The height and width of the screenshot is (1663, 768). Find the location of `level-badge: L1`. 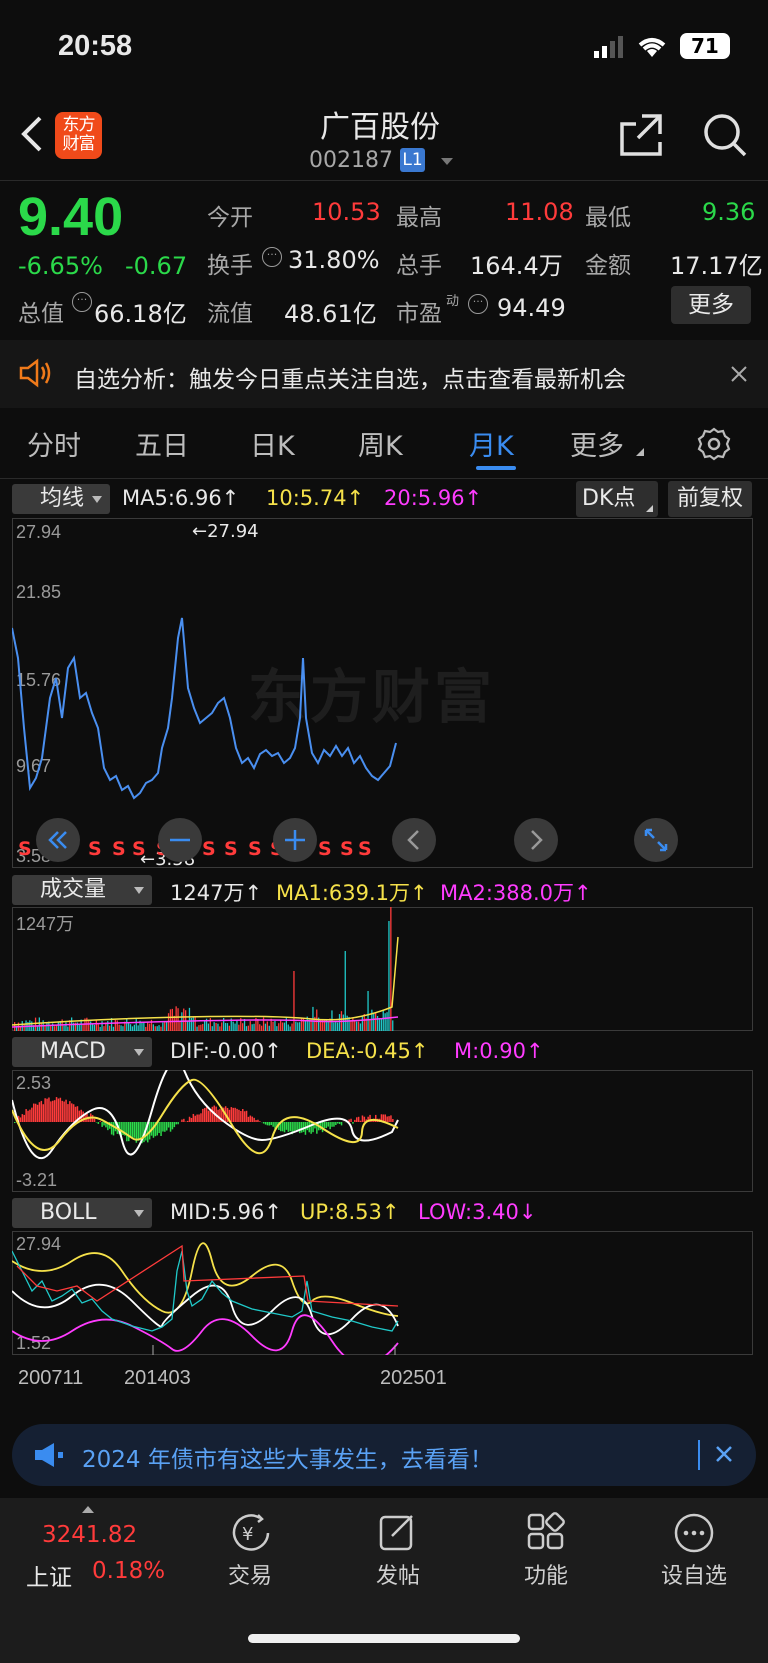

level-badge: L1 is located at coordinates (412, 160).